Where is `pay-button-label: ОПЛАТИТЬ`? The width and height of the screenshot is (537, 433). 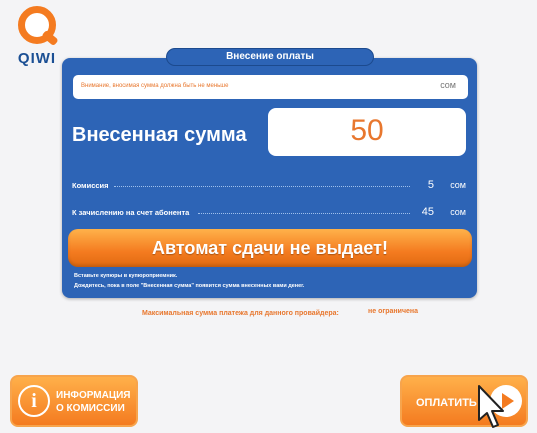 pay-button-label: ОПЛАТИТЬ is located at coordinates (446, 403).